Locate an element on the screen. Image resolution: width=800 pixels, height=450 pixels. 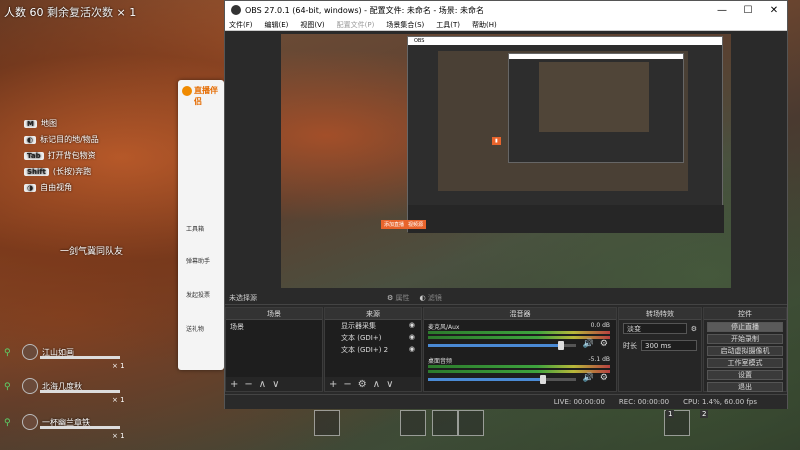
hint-freelook: ◑ 自由视角 is located at coordinates (48, 187).